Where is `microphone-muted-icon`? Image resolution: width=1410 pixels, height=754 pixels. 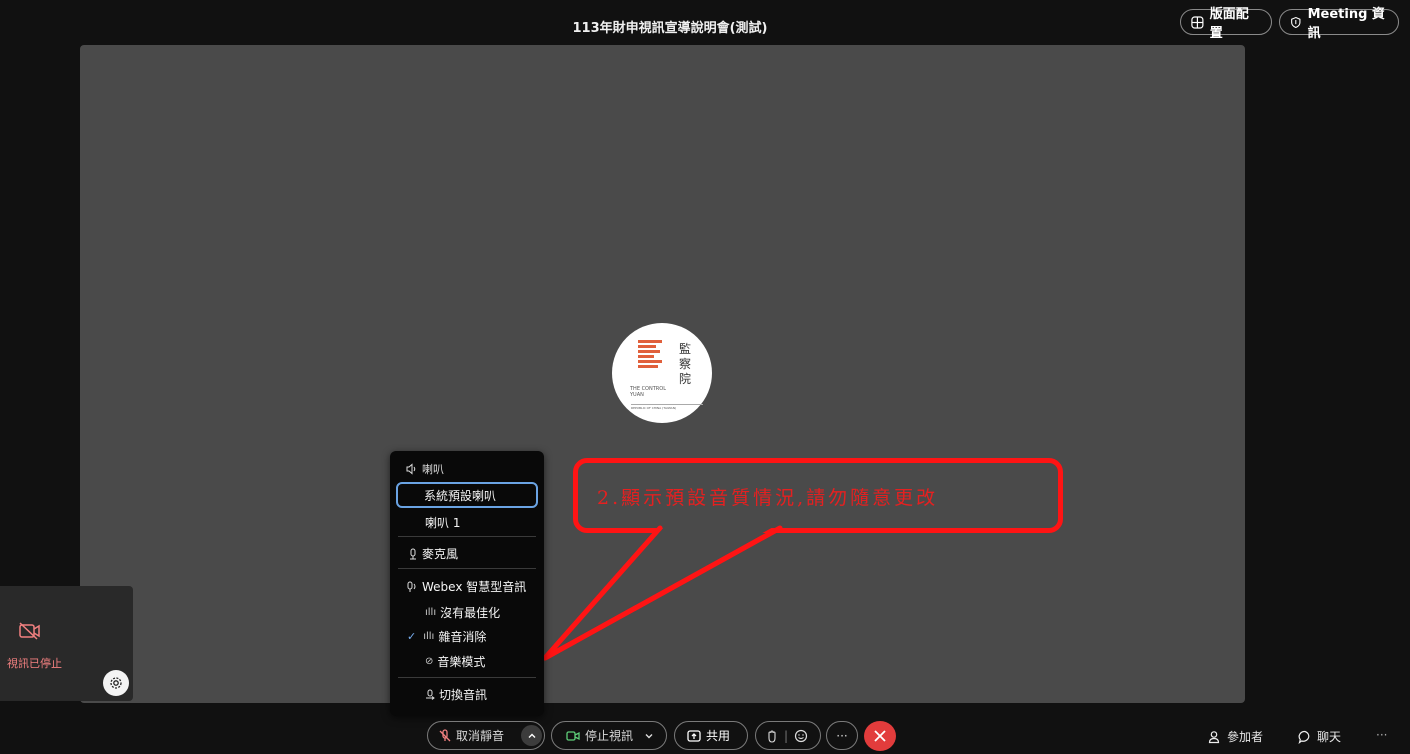 microphone-muted-icon is located at coordinates (445, 734).